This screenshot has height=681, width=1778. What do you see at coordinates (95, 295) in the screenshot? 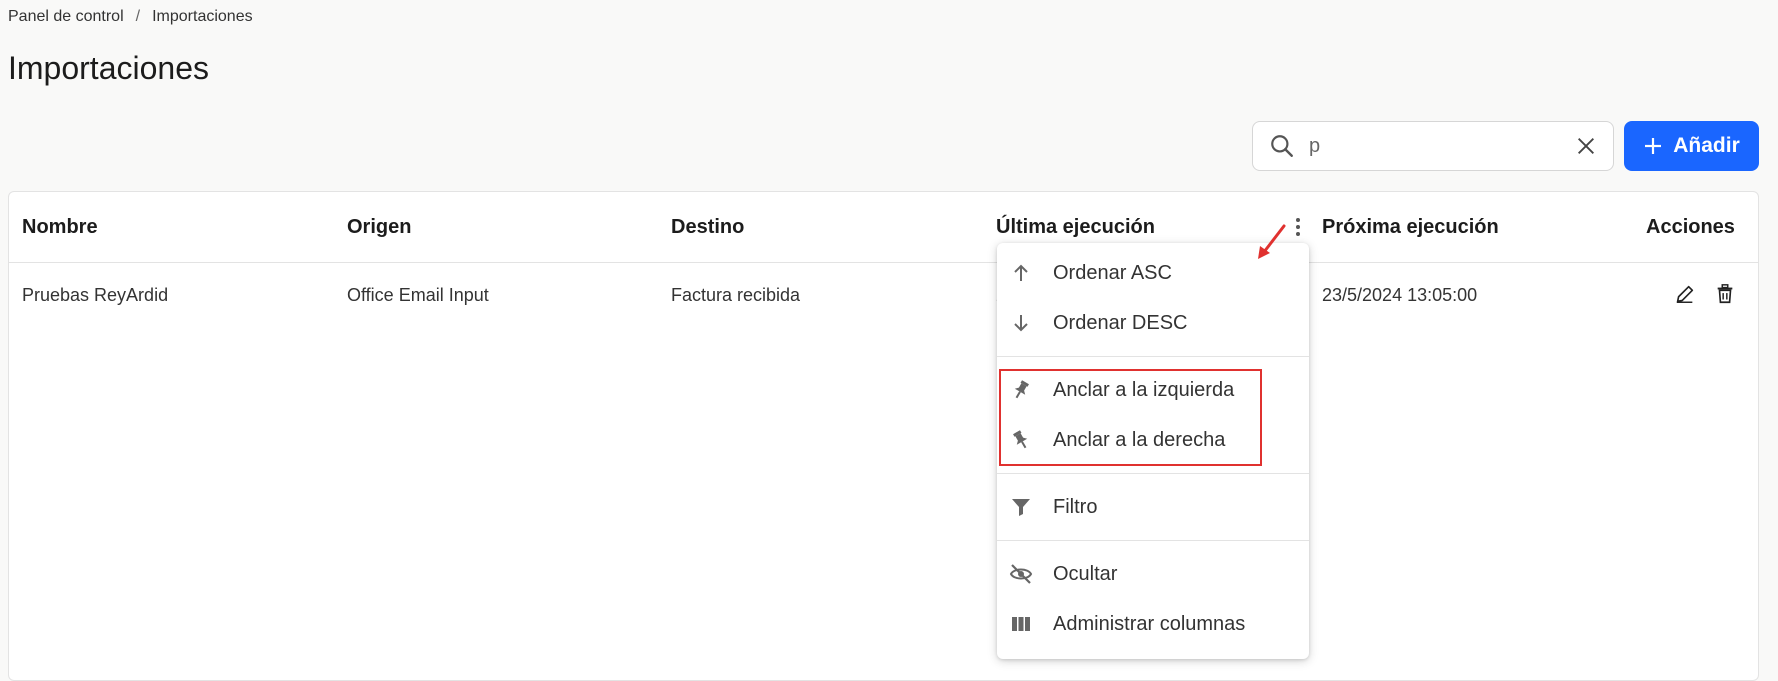
I see `cell-nombre: Pruebas ReyArdid` at bounding box center [95, 295].